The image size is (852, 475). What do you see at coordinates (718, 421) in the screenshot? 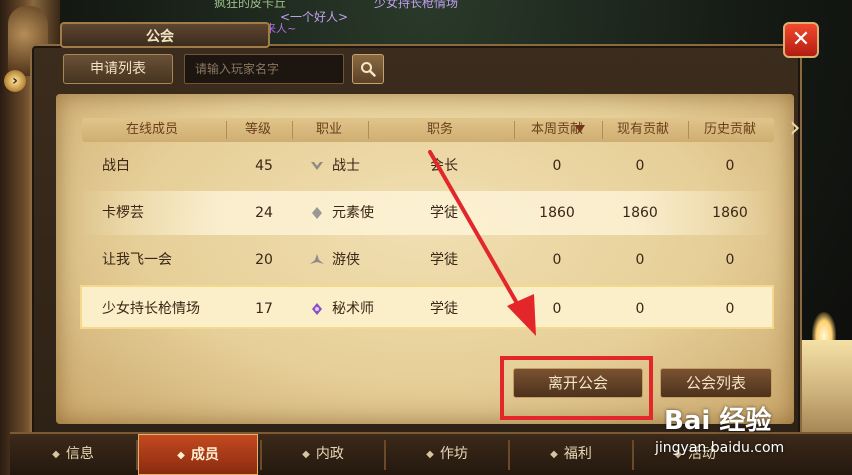
I see `baidu-watermark-logo: Bai 经验` at bounding box center [718, 421].